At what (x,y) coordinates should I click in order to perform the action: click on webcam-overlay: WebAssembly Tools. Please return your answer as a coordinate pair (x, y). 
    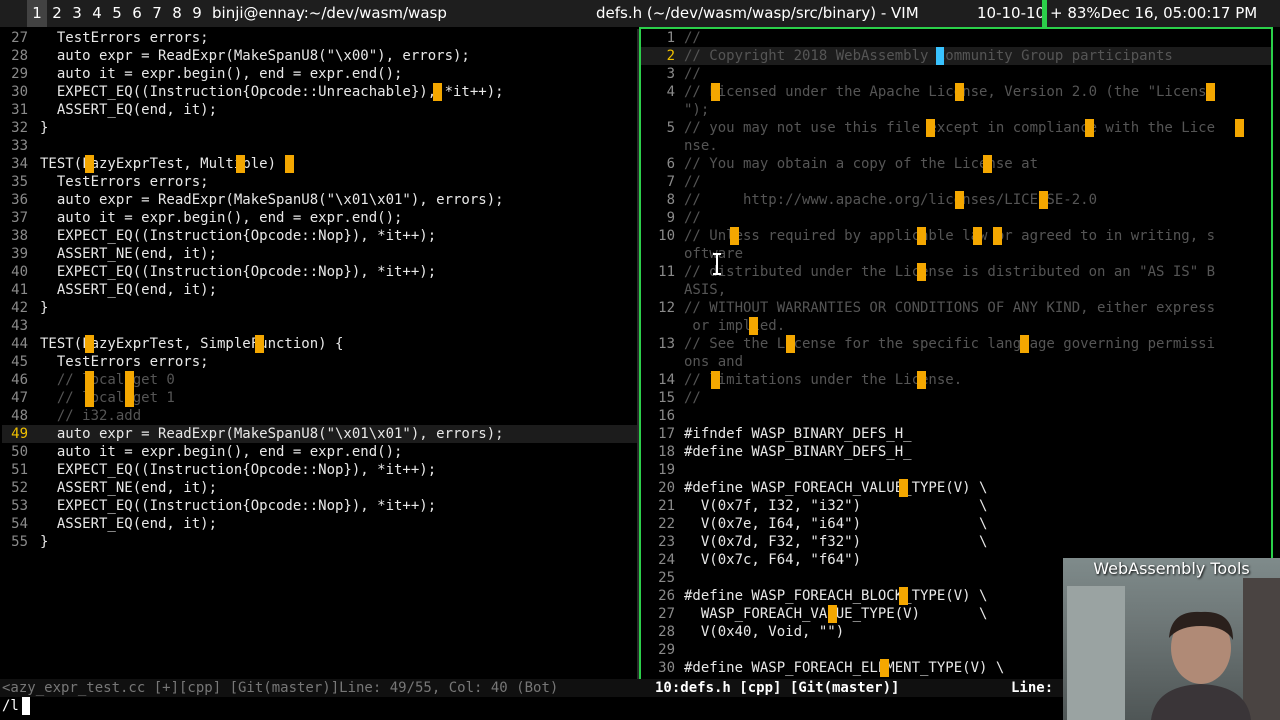
    Looking at the image, I should click on (1171, 639).